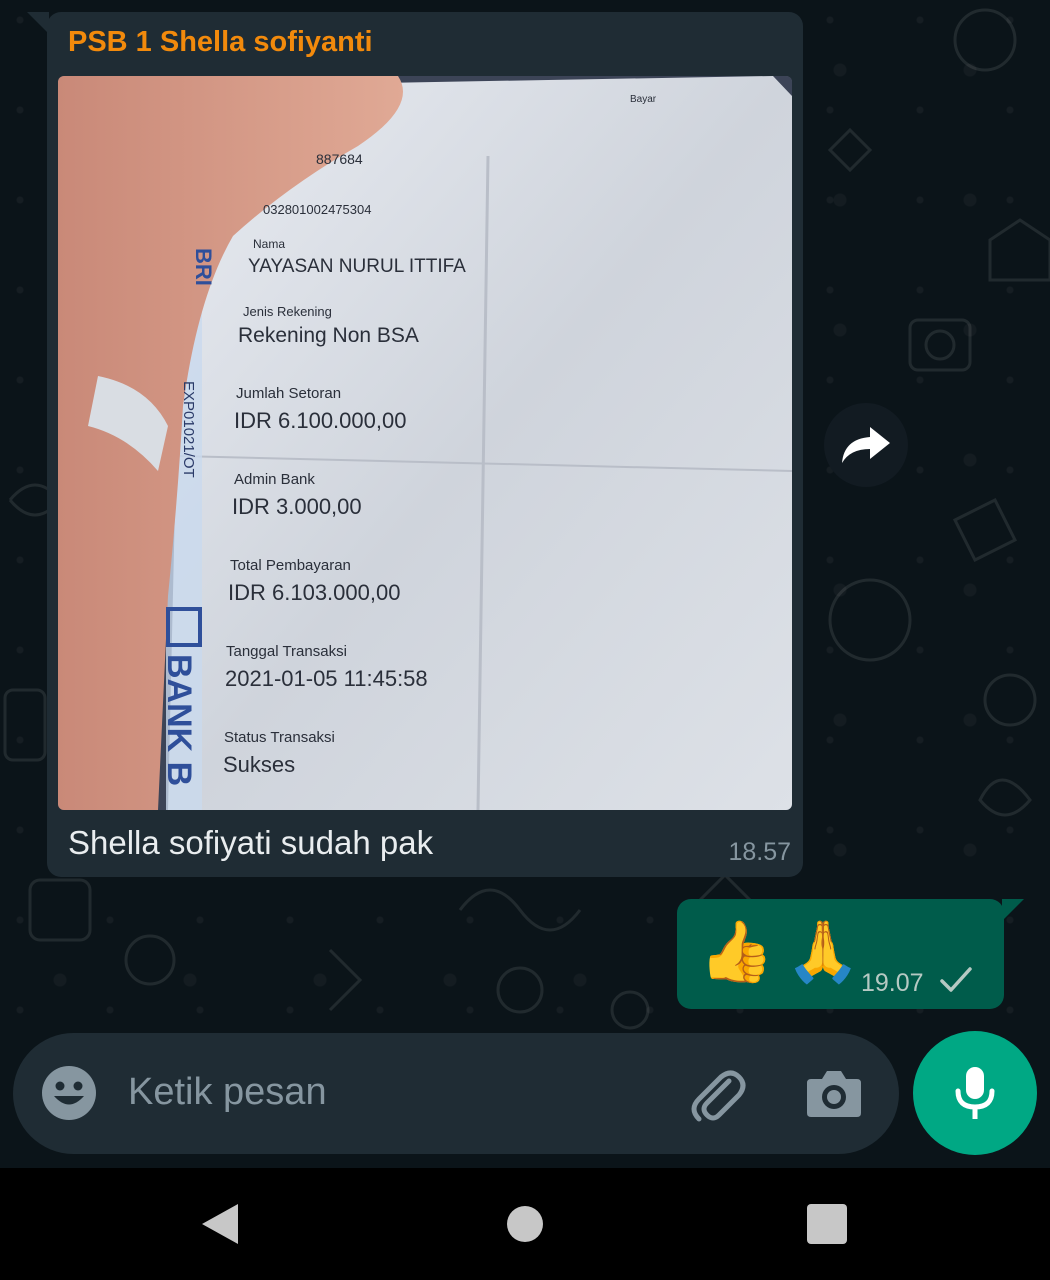 The height and width of the screenshot is (1280, 1050). Describe the element at coordinates (286, 651) in the screenshot. I see `receipt-date-label: Tanggal Transaksi` at that location.